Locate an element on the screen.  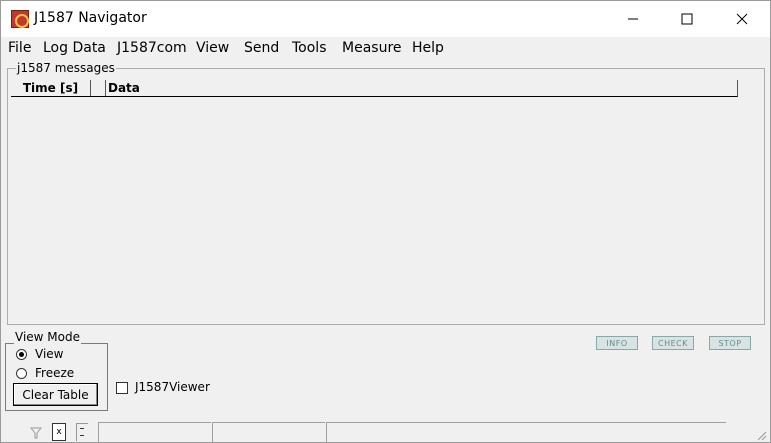
title-bar: J1587 Navigator is located at coordinates (385, 19).